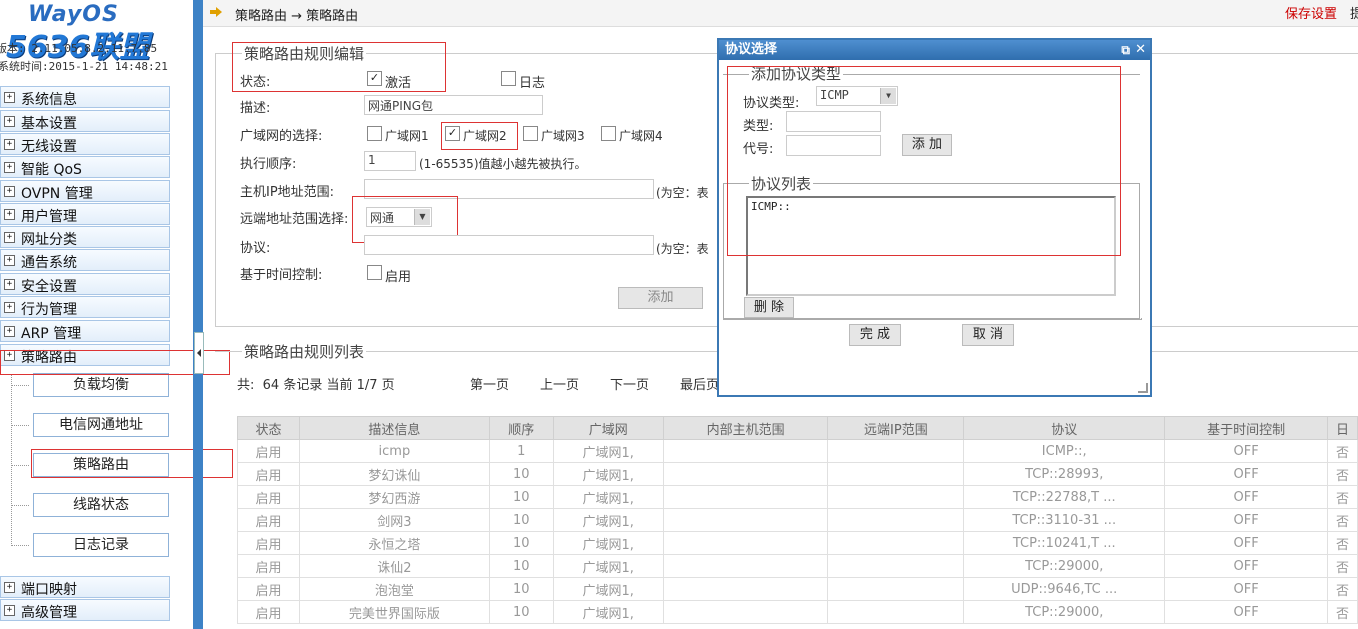  What do you see at coordinates (85, 167) in the screenshot?
I see `sidebar-item: + 智能 QoS` at bounding box center [85, 167].